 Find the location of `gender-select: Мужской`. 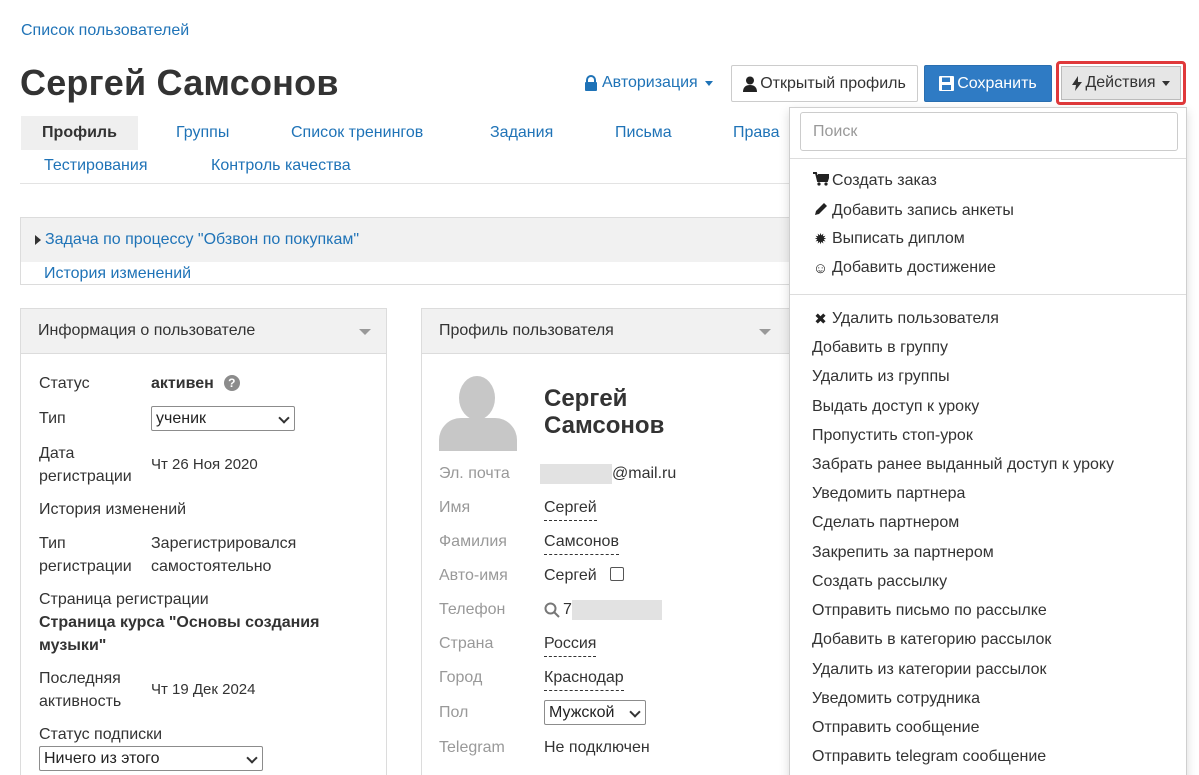

gender-select: Мужской is located at coordinates (595, 712).